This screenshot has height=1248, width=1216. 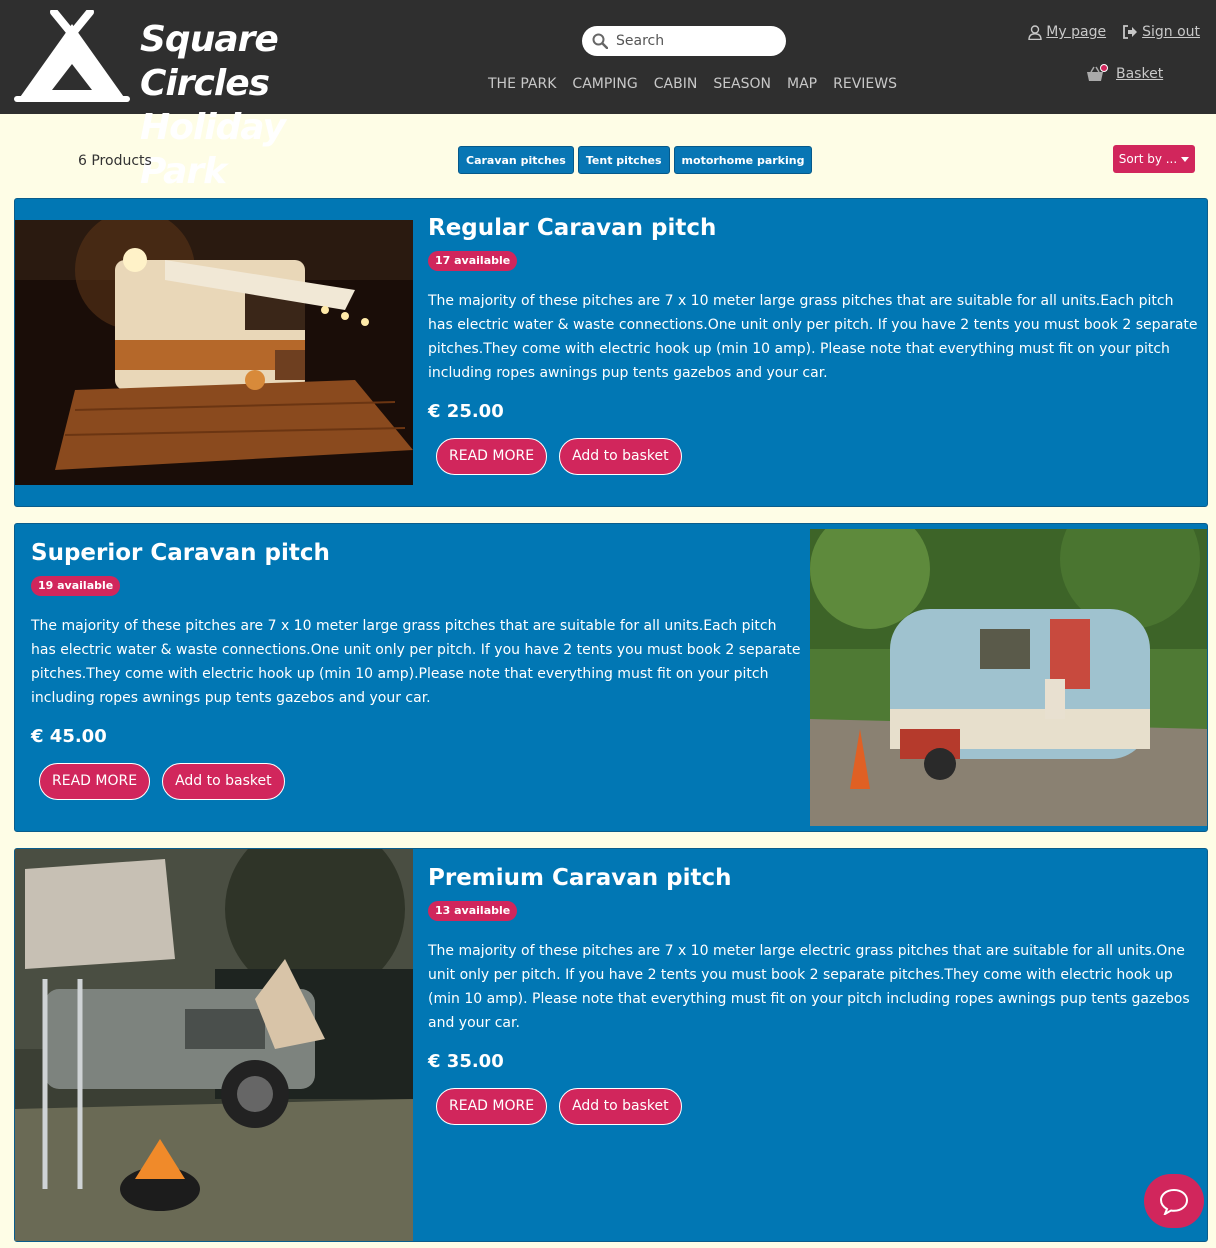 I want to click on nav-camping: CAMPING, so click(x=604, y=84).